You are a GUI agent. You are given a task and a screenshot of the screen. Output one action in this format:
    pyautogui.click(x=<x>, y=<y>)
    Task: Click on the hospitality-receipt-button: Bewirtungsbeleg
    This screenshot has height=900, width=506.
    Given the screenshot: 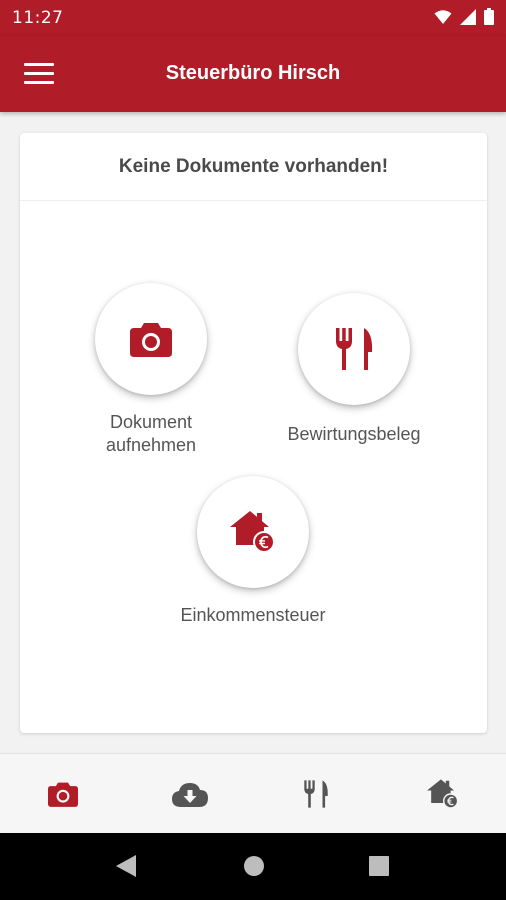 What is the action you would take?
    pyautogui.click(x=354, y=369)
    